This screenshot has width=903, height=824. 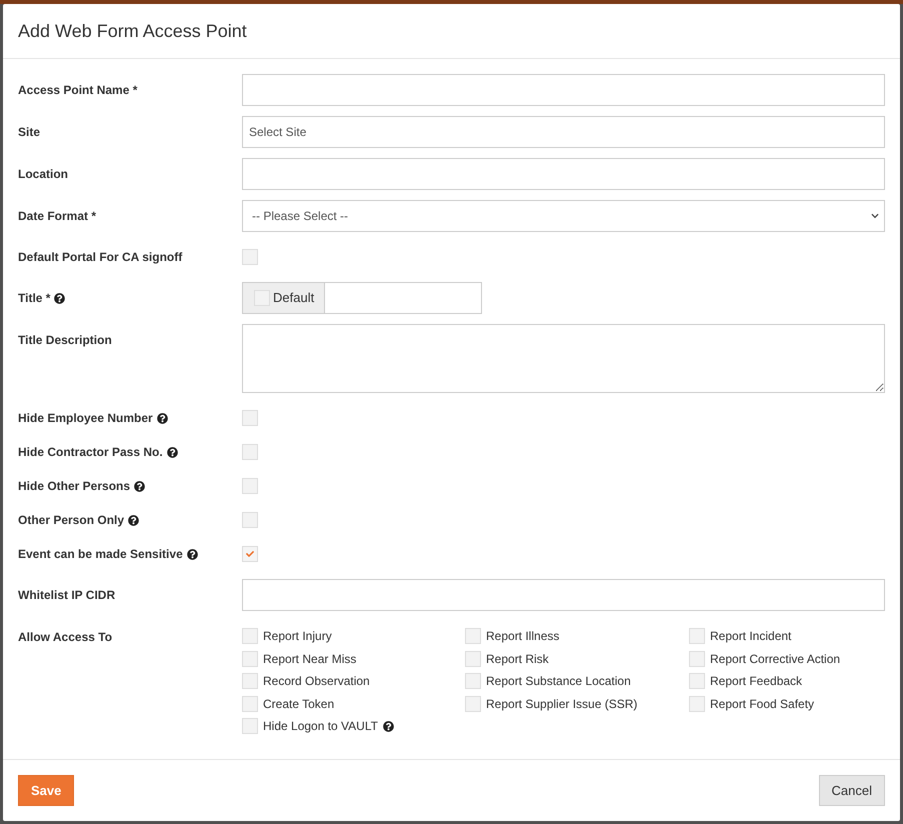 I want to click on field-label: Title *, so click(x=34, y=298).